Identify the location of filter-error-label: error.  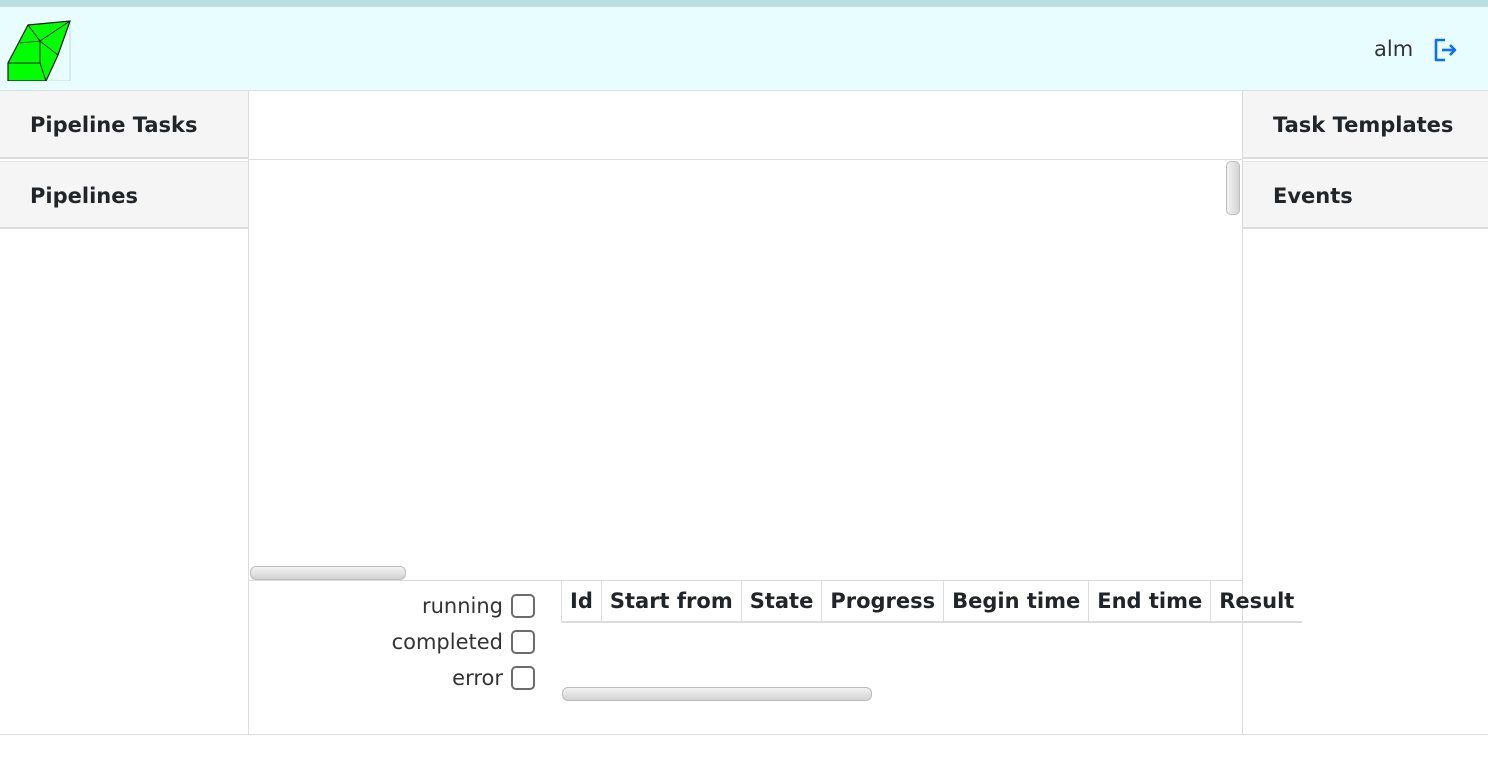
(477, 678).